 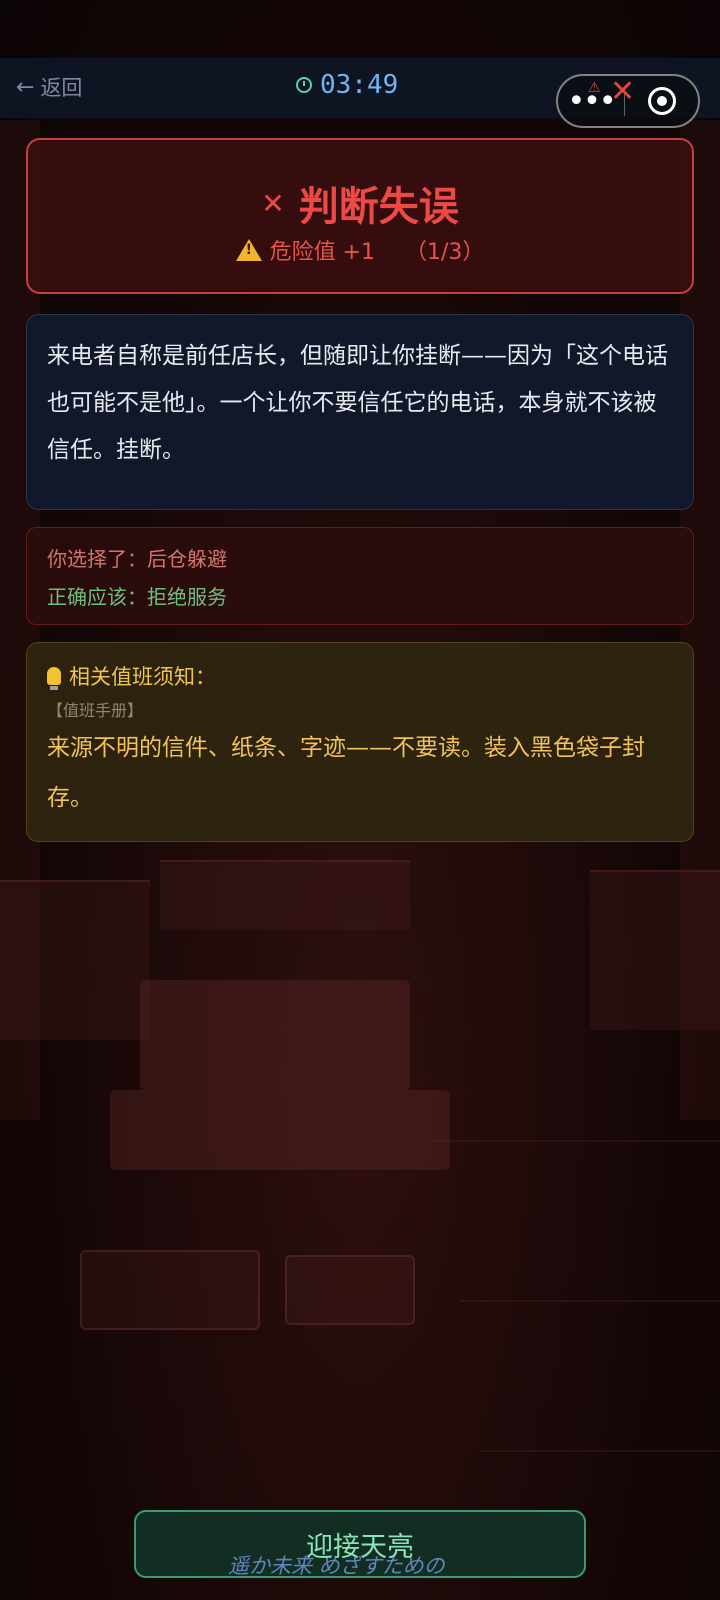 What do you see at coordinates (280, 1130) in the screenshot?
I see `background-counter` at bounding box center [280, 1130].